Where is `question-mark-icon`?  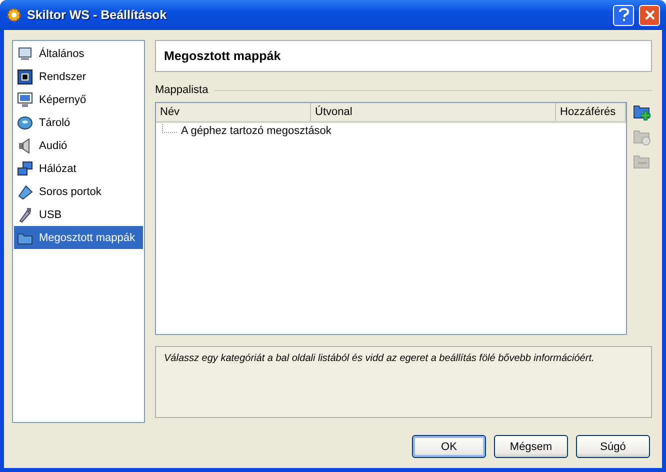
question-mark-icon is located at coordinates (624, 15).